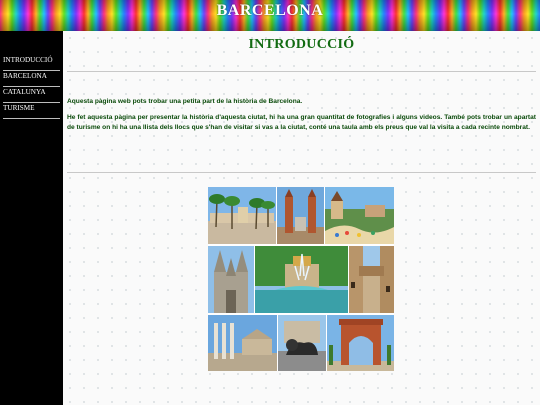  What do you see at coordinates (242, 215) in the screenshot?
I see `plaza-palm-trees-photo` at bounding box center [242, 215].